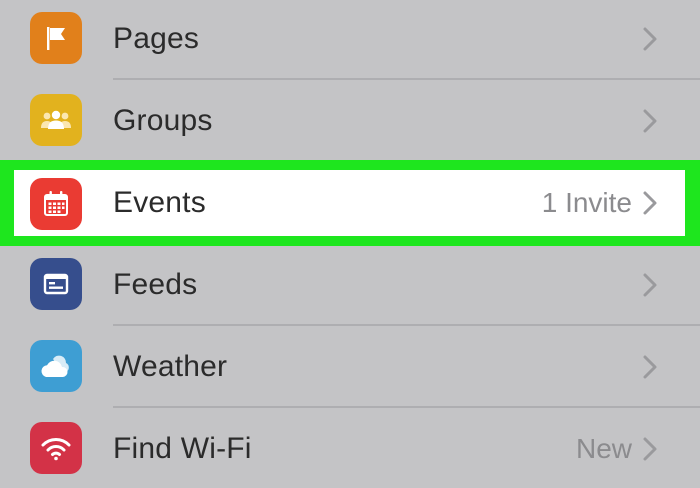  I want to click on list-item-label: Weather, so click(170, 366).